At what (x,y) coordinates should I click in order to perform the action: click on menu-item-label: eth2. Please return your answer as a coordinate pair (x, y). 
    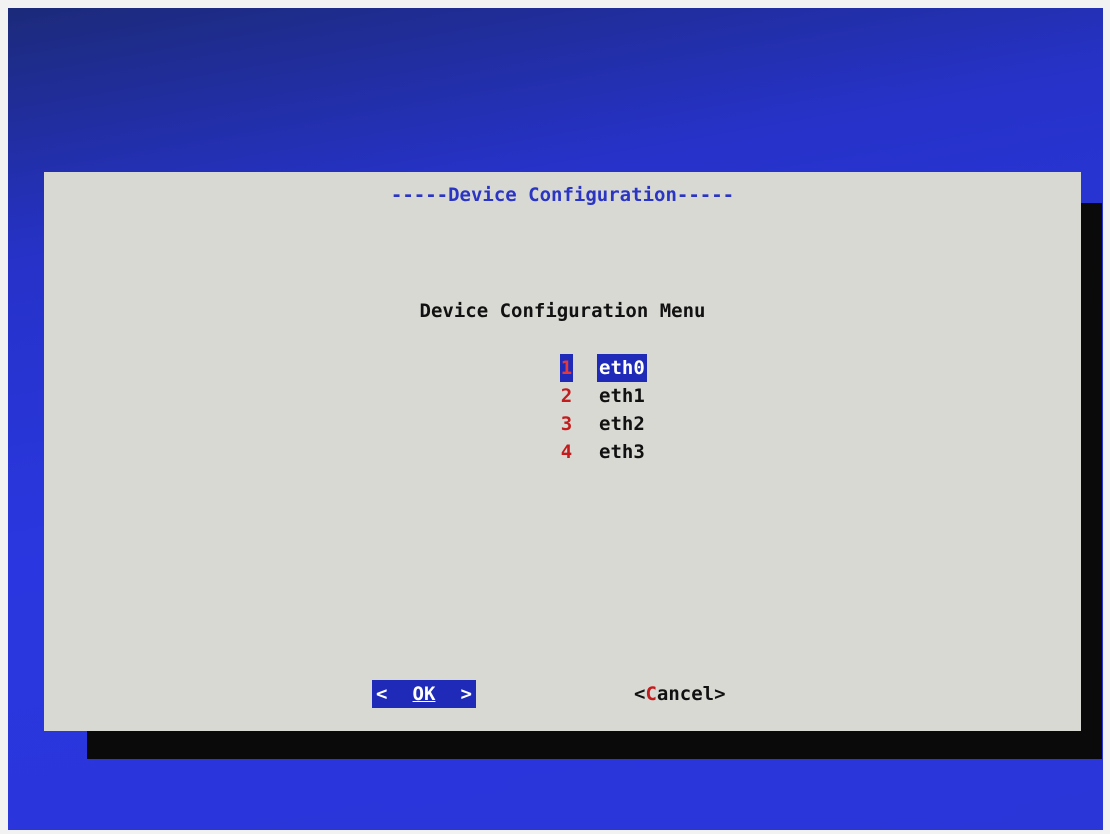
    Looking at the image, I should click on (622, 424).